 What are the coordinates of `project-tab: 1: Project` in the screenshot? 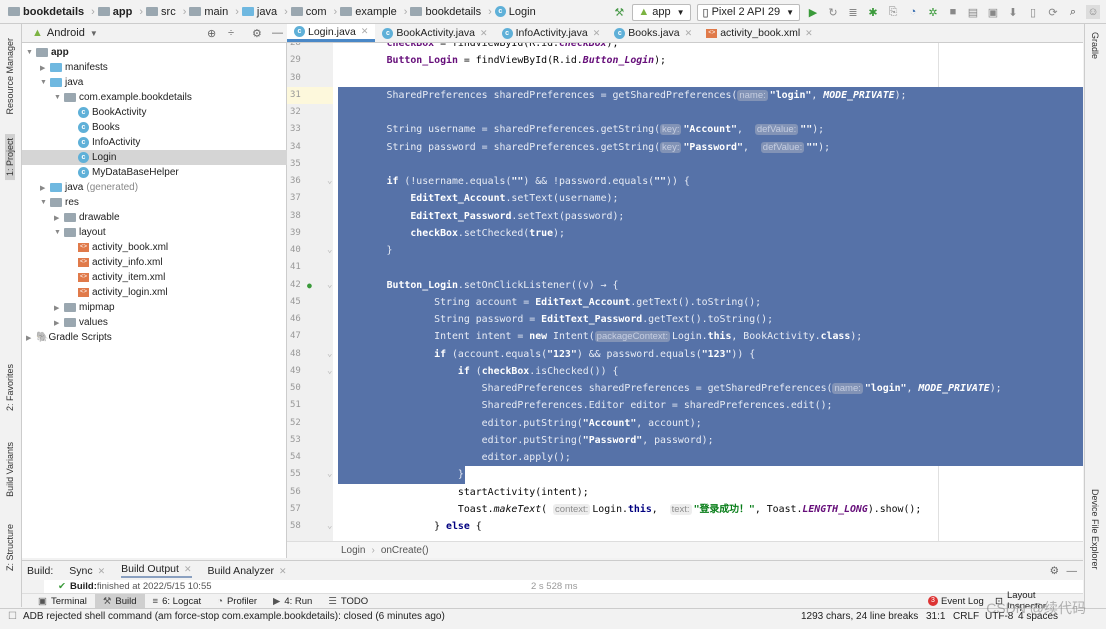 It's located at (10, 157).